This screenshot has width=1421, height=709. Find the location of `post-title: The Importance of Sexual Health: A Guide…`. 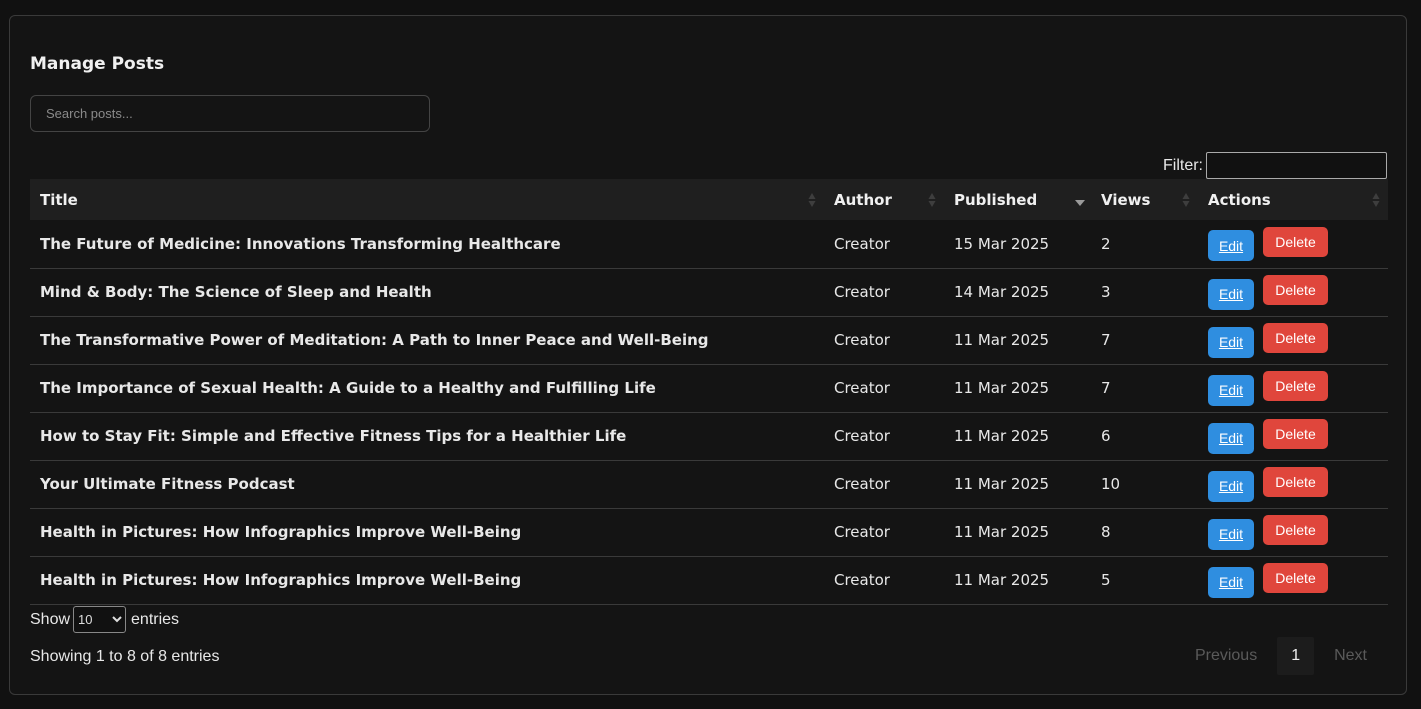

post-title: The Importance of Sexual Health: A Guide… is located at coordinates (348, 388).